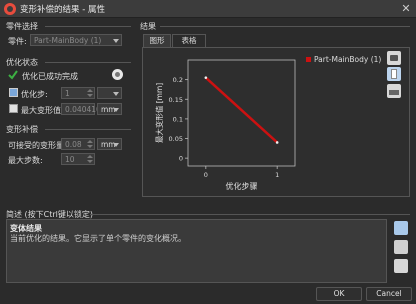 This screenshot has width=416, height=304. Describe the element at coordinates (98, 238) in the screenshot. I see `description-body: 当前优化的结果。它显示了单个零件的变化概况。` at that location.